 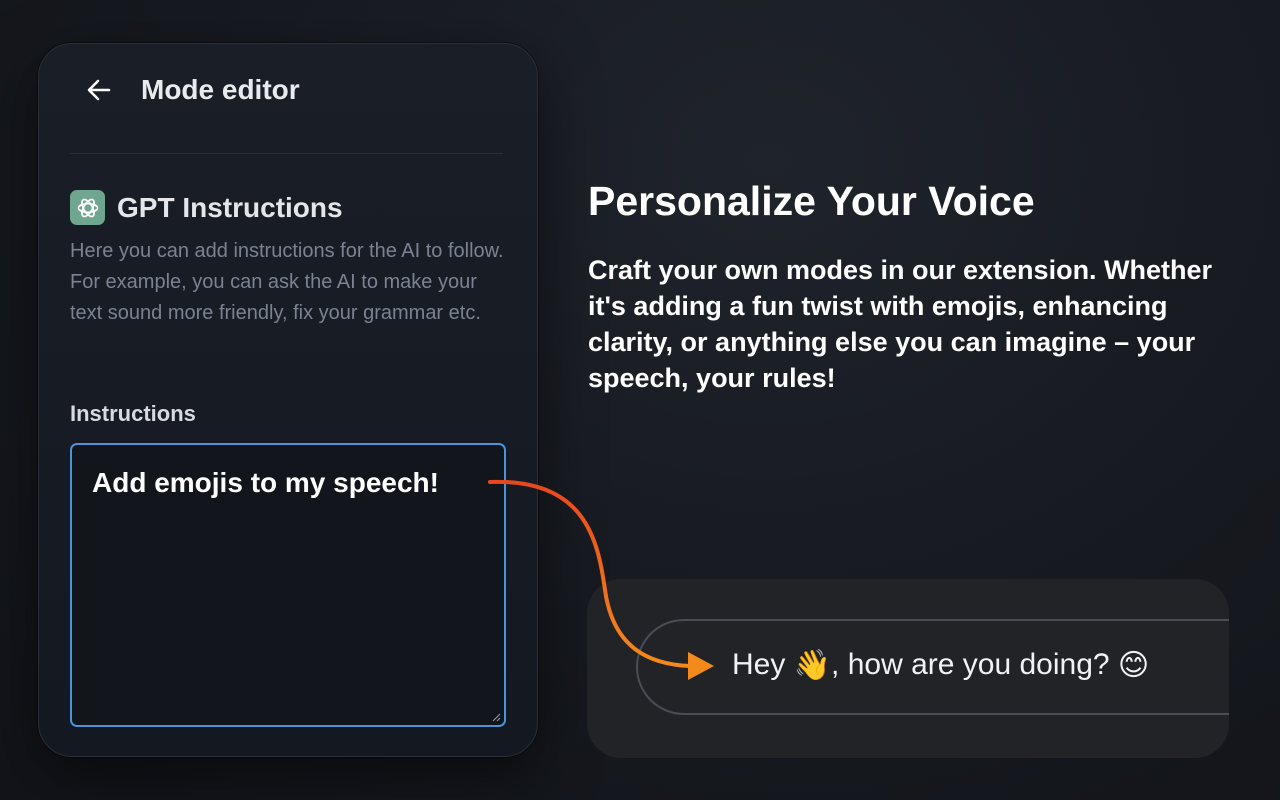 I want to click on smiling-face-emoji: 😊, so click(x=1133, y=666).